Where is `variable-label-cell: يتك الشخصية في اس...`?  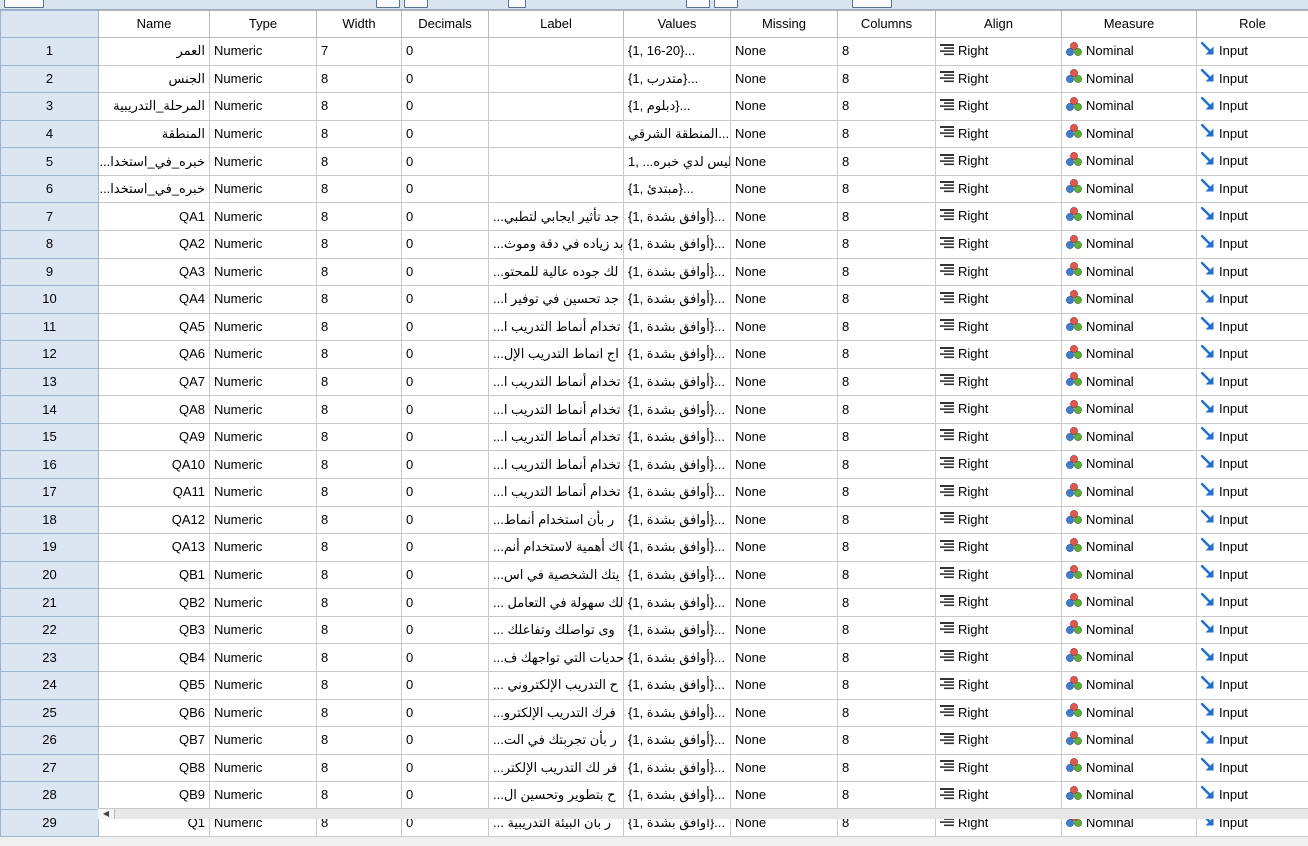 variable-label-cell: يتك الشخصية في اس... is located at coordinates (556, 575).